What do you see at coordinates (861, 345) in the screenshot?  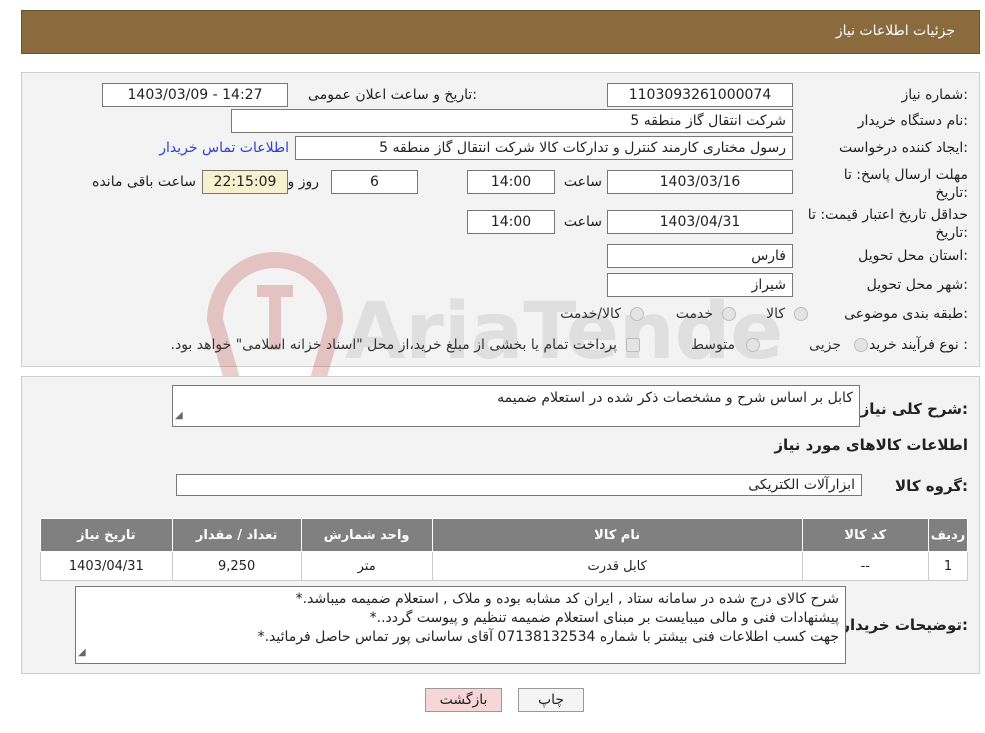 I see `purchase-radio-minor` at bounding box center [861, 345].